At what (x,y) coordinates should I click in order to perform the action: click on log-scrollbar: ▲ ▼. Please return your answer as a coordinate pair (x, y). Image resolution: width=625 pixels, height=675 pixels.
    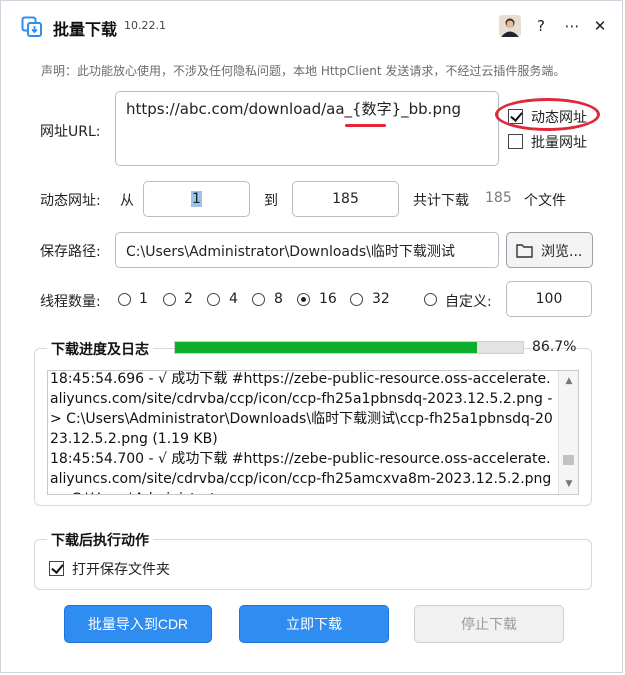
    Looking at the image, I should click on (568, 432).